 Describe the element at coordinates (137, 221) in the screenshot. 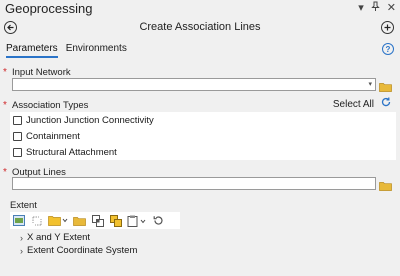

I see `paste-extent-dropdown-icon` at that location.